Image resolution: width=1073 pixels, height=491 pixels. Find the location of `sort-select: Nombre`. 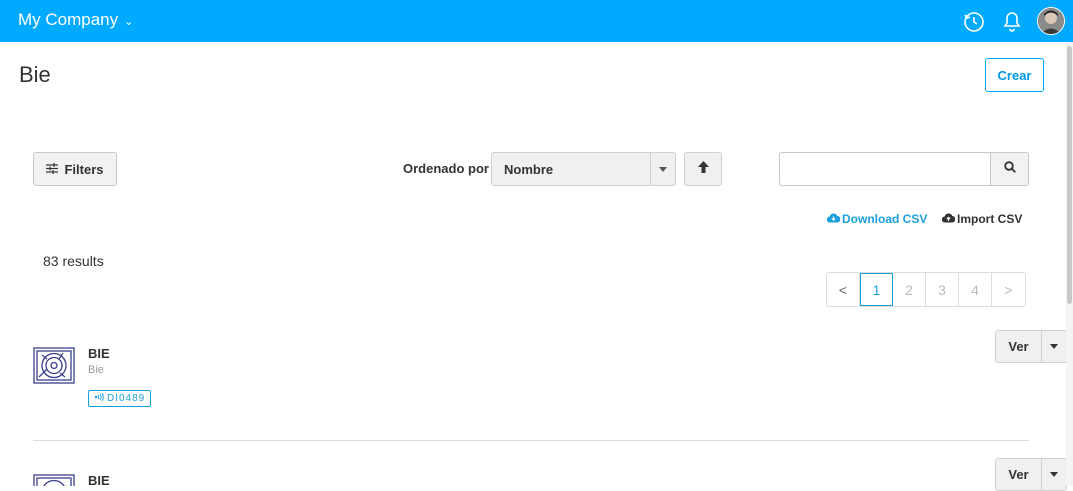

sort-select: Nombre is located at coordinates (583, 169).